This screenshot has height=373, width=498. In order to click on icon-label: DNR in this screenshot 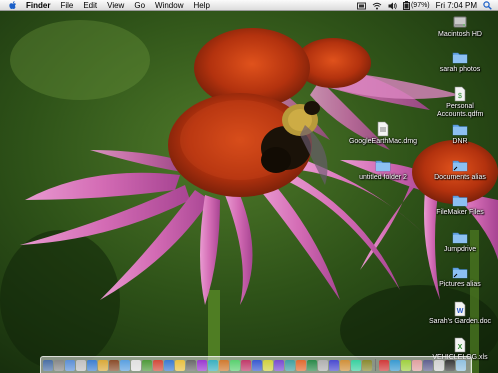, I will do `click(460, 141)`.